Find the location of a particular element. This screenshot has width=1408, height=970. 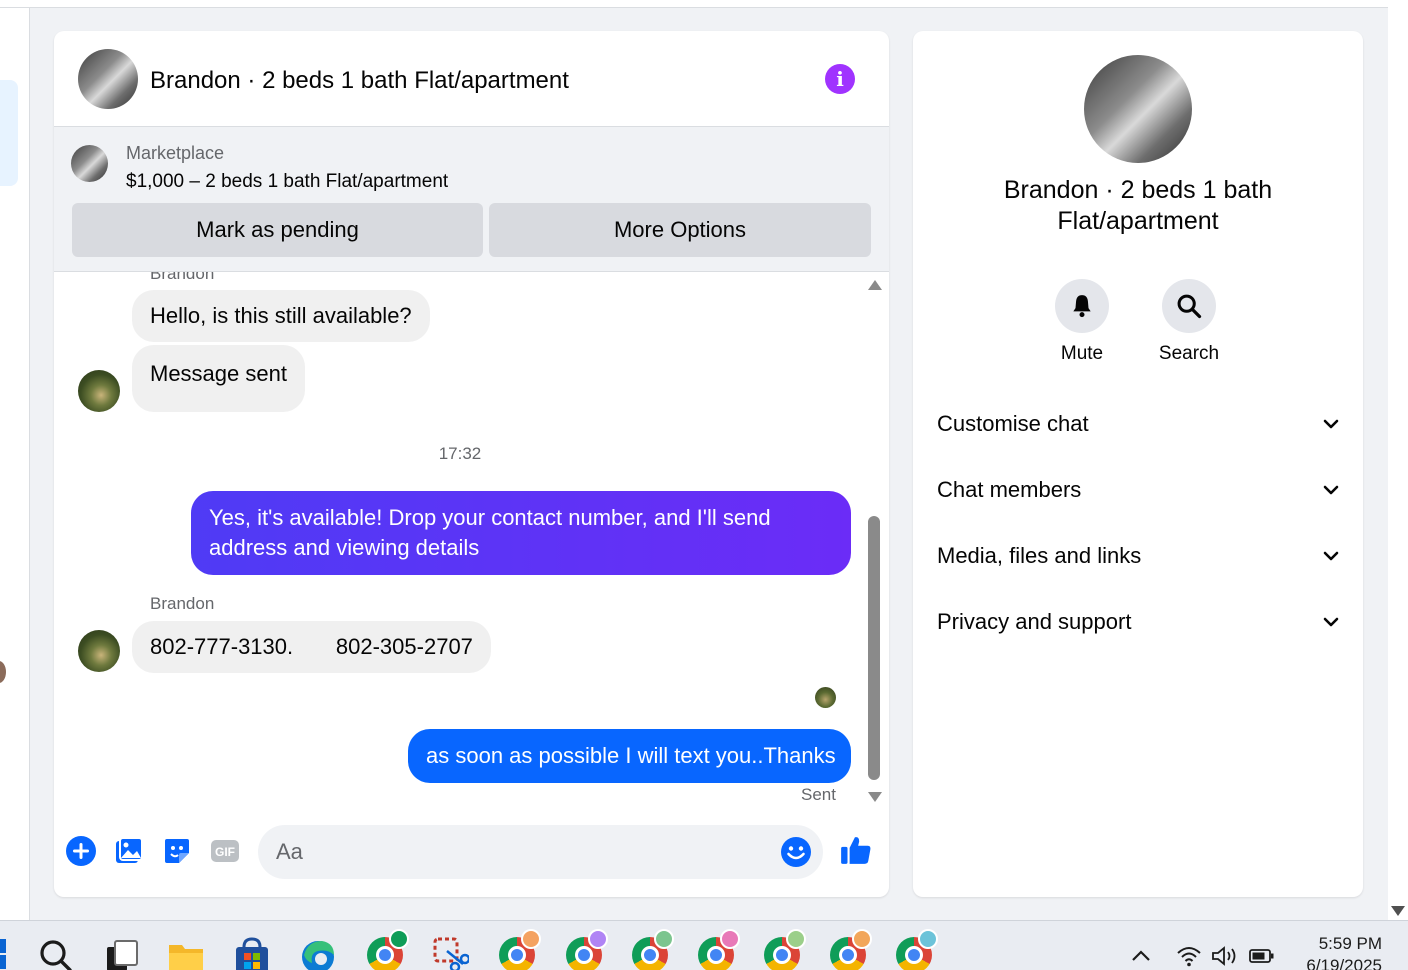

chat-header: Brandon · 2 beds 1 bath Flat/apartment i is located at coordinates (471, 79).